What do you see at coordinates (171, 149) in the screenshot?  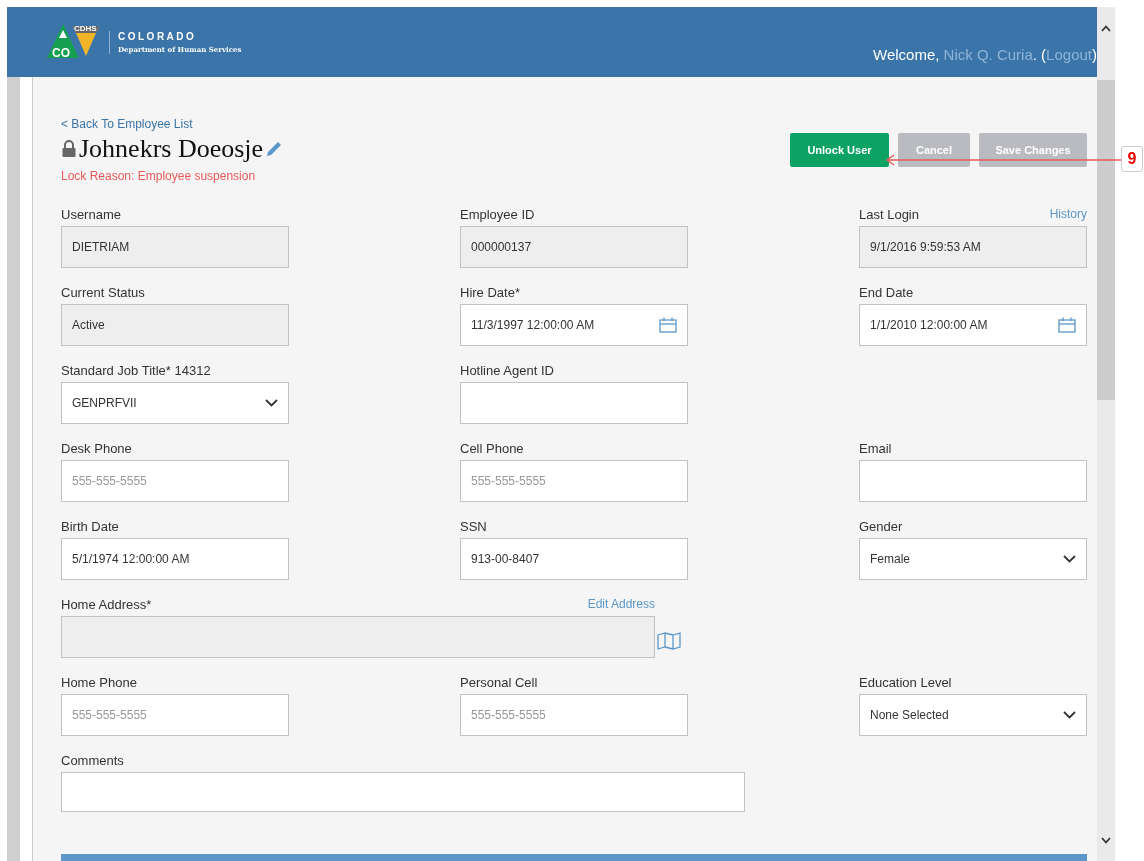 I see `employee-name: Johnekrs Doeosje` at bounding box center [171, 149].